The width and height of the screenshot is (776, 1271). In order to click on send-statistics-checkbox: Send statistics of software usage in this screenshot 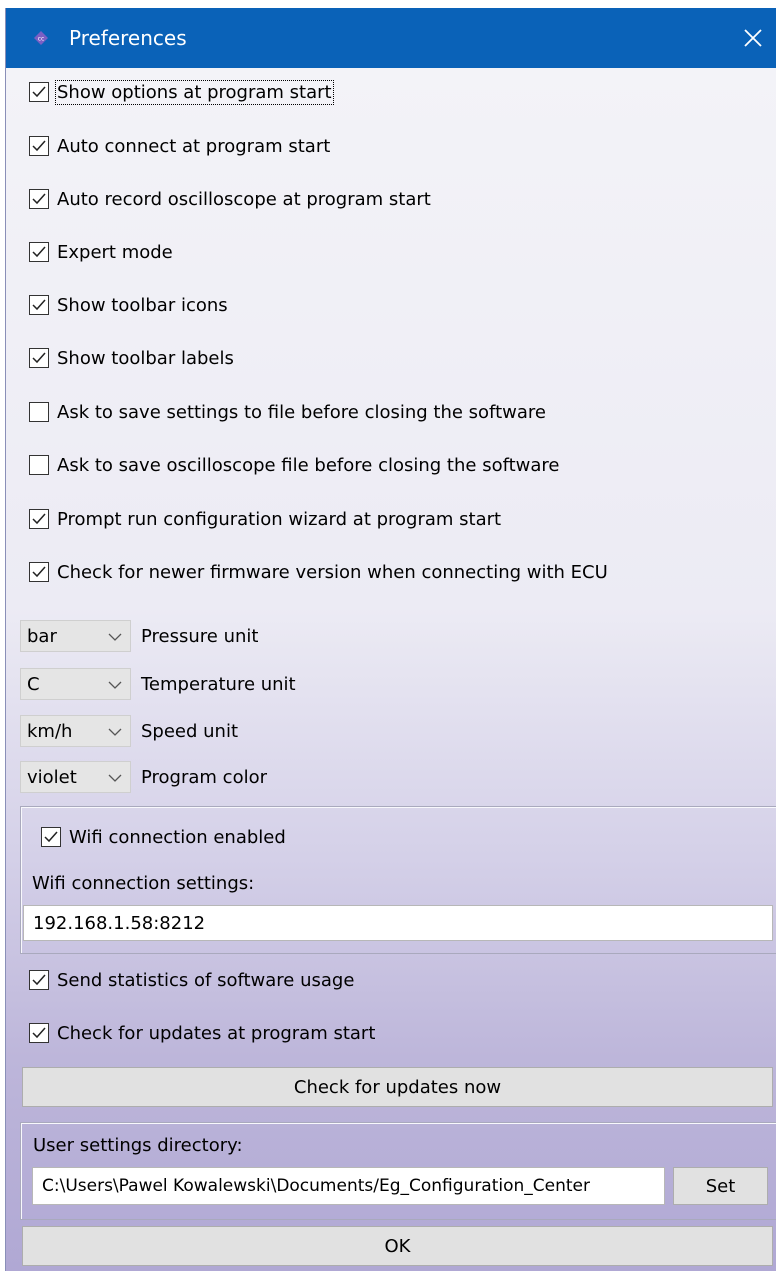, I will do `click(191, 980)`.